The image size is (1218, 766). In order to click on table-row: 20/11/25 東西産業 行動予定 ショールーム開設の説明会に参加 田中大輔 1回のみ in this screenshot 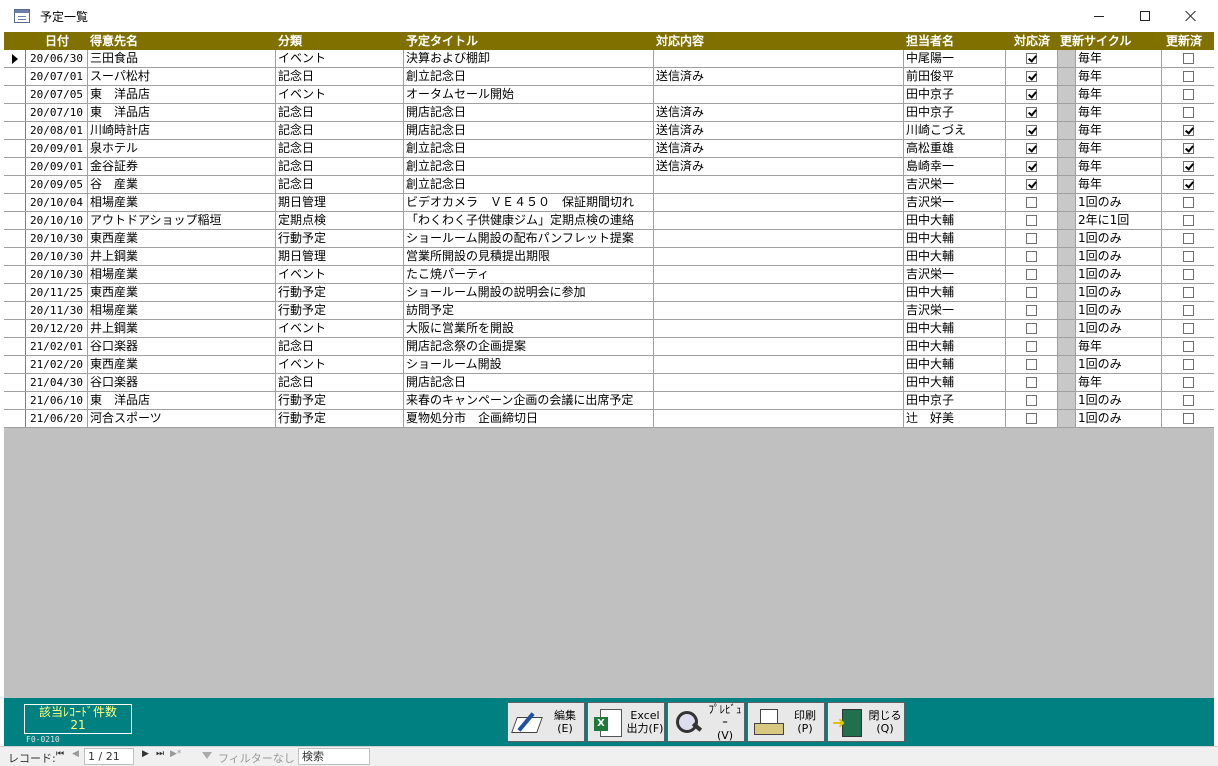, I will do `click(609, 293)`.